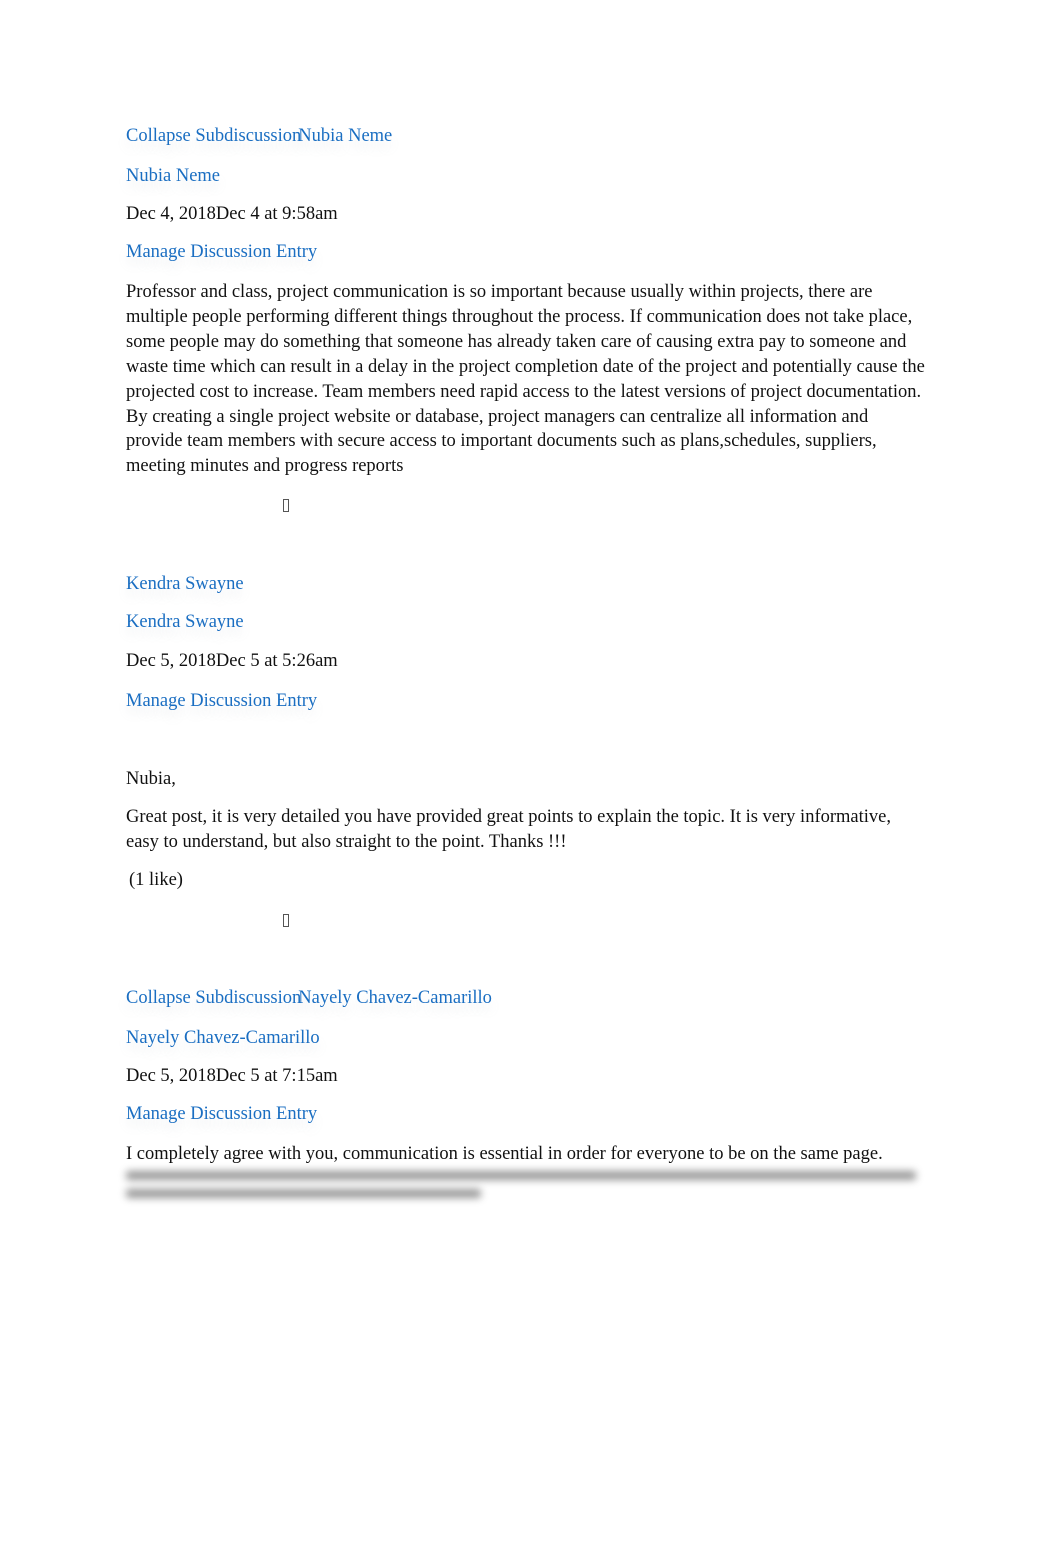 This screenshot has height=1561, width=1062. I want to click on post-date-detail: Dec 5 at 5:26am, so click(276, 661).